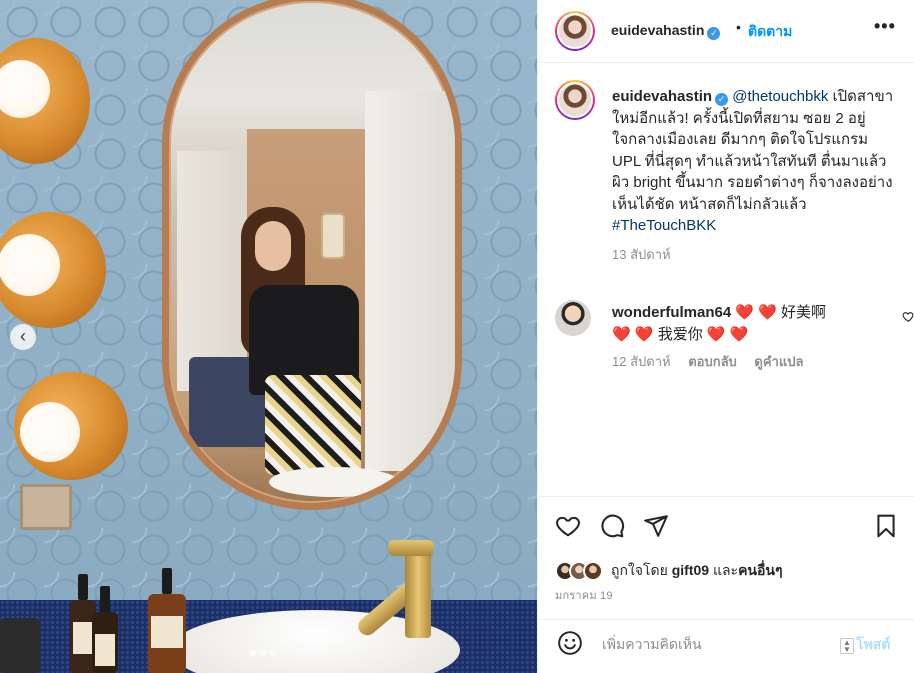  Describe the element at coordinates (847, 646) in the screenshot. I see `resize-grip-icon: ▲ ▼` at that location.